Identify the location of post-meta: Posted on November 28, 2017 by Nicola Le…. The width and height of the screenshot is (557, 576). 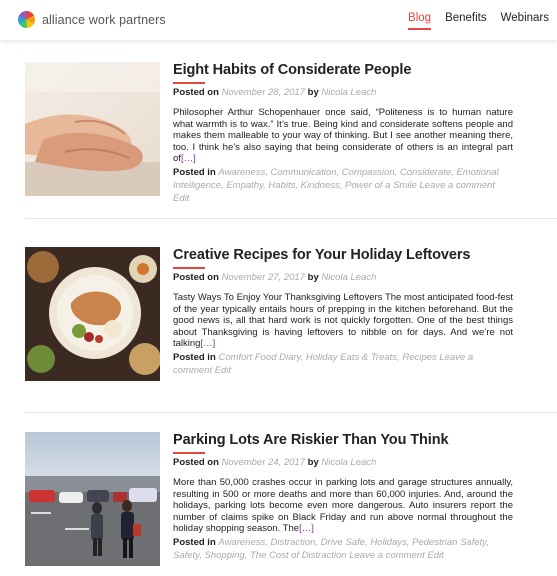
(343, 92).